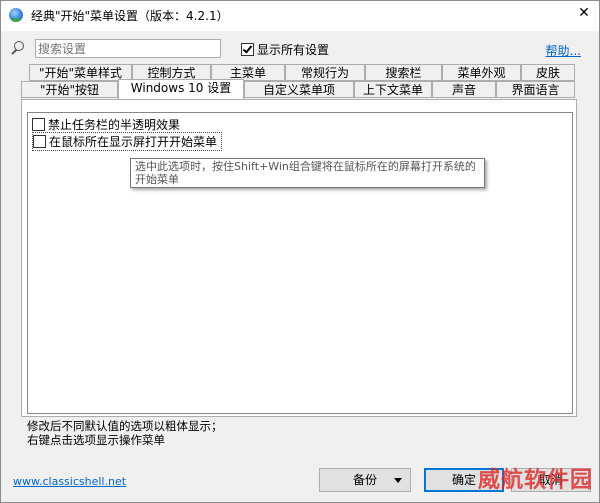 This screenshot has width=600, height=503. What do you see at coordinates (130, 16) in the screenshot?
I see `window-title: 经典"开始"菜单设置（版本：4.2.1）` at bounding box center [130, 16].